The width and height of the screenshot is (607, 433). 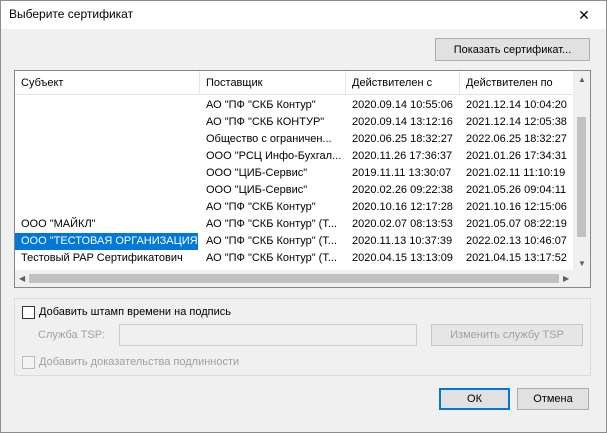 I want to click on column-header-valid-from: Действителен с, so click(x=403, y=83).